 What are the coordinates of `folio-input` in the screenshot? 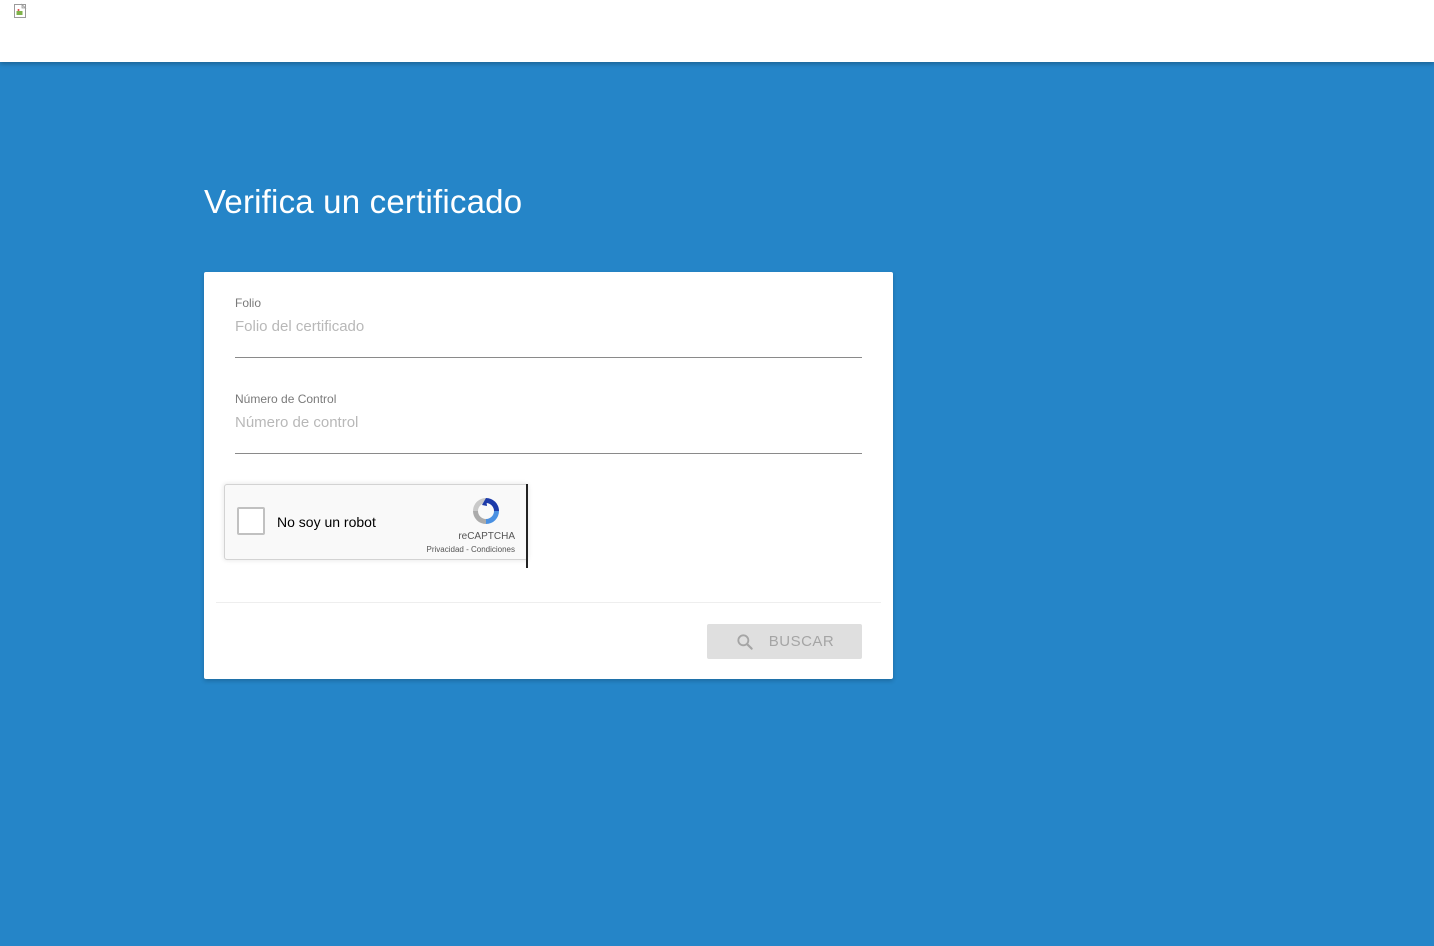 It's located at (548, 326).